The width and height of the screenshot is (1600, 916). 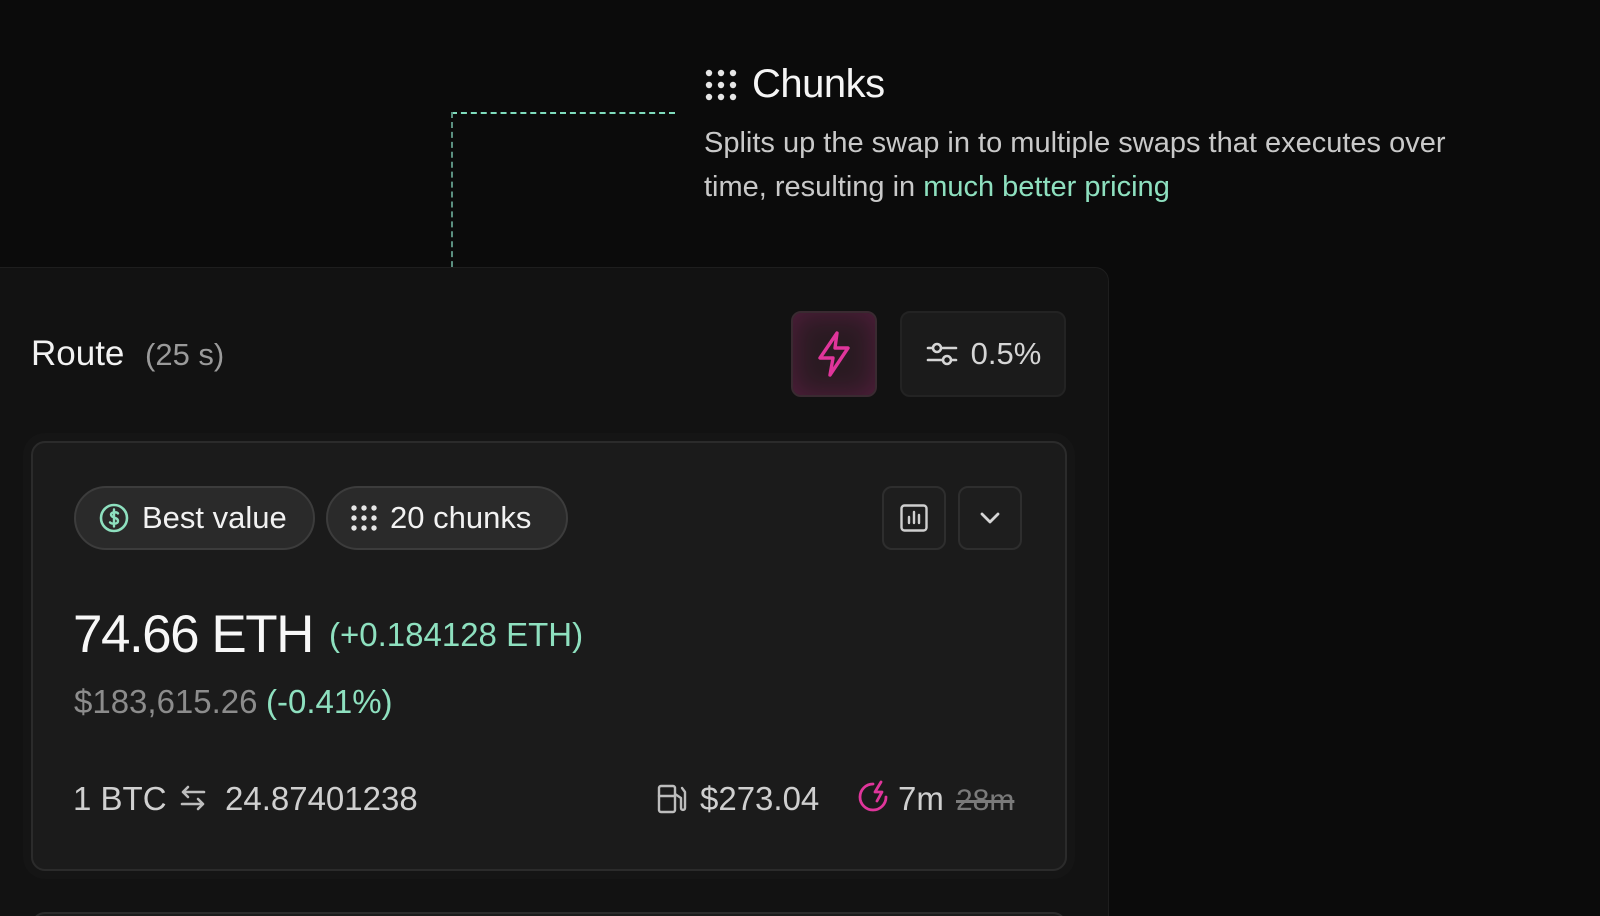 What do you see at coordinates (1046, 187) in the screenshot?
I see `callout-description-accent: much better pricing` at bounding box center [1046, 187].